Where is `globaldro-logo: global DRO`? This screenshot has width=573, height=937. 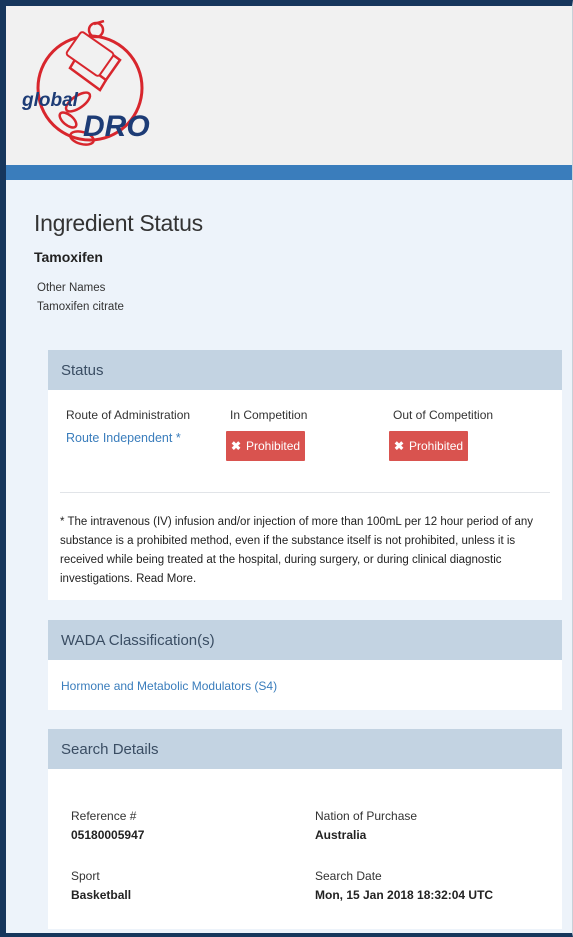 globaldro-logo: global DRO is located at coordinates (85, 92).